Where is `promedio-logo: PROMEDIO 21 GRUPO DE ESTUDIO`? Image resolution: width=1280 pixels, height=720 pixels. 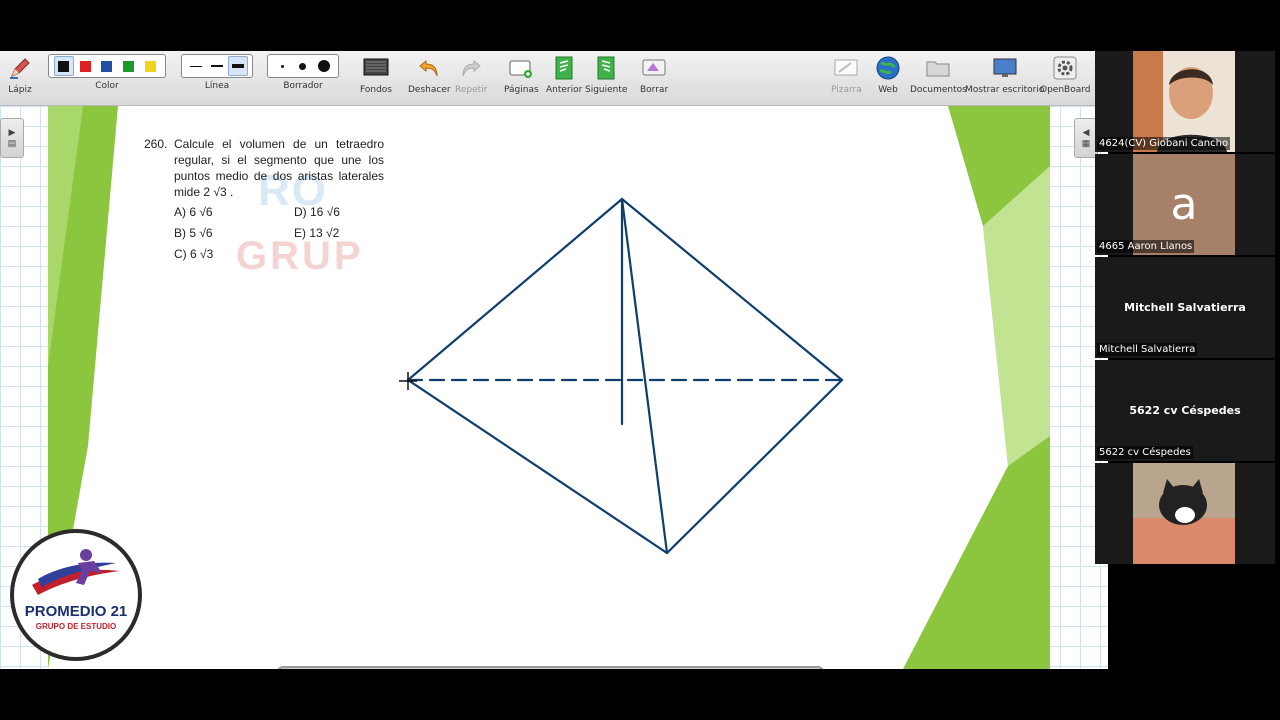 promedio-logo: PROMEDIO 21 GRUPO DE ESTUDIO is located at coordinates (76, 595).